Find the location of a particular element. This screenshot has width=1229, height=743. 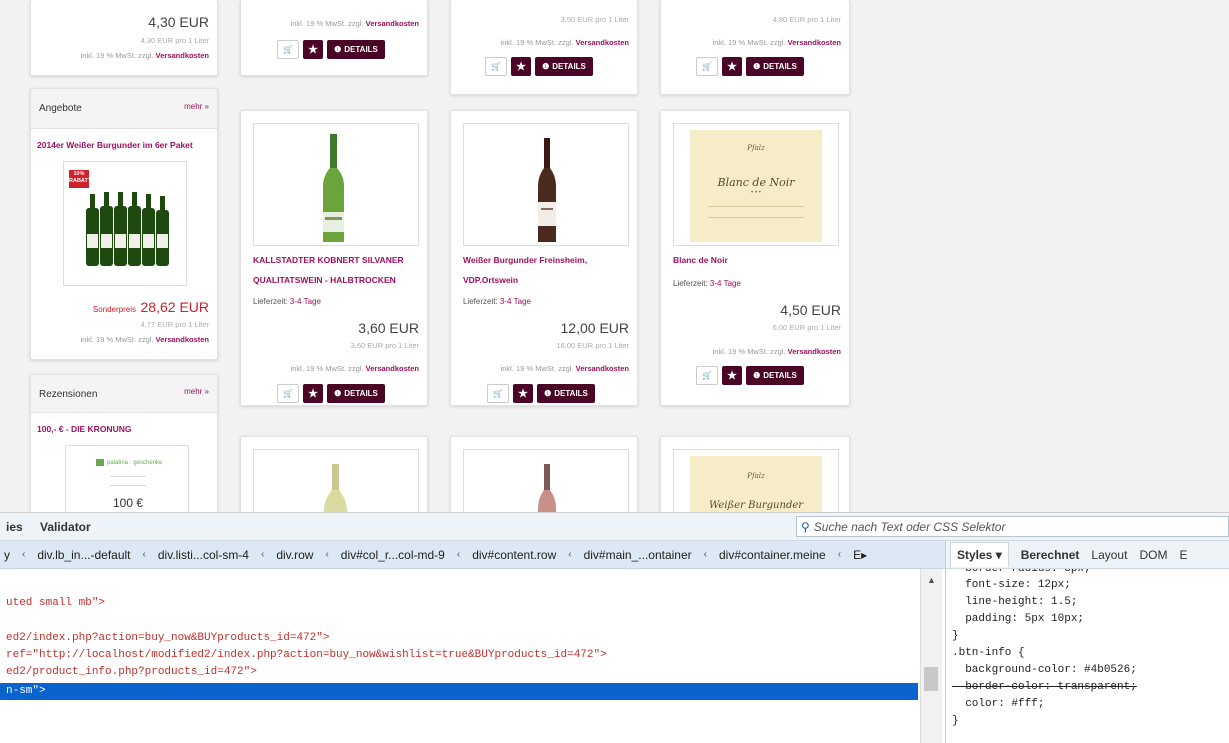

tab-e: E is located at coordinates (1183, 555).